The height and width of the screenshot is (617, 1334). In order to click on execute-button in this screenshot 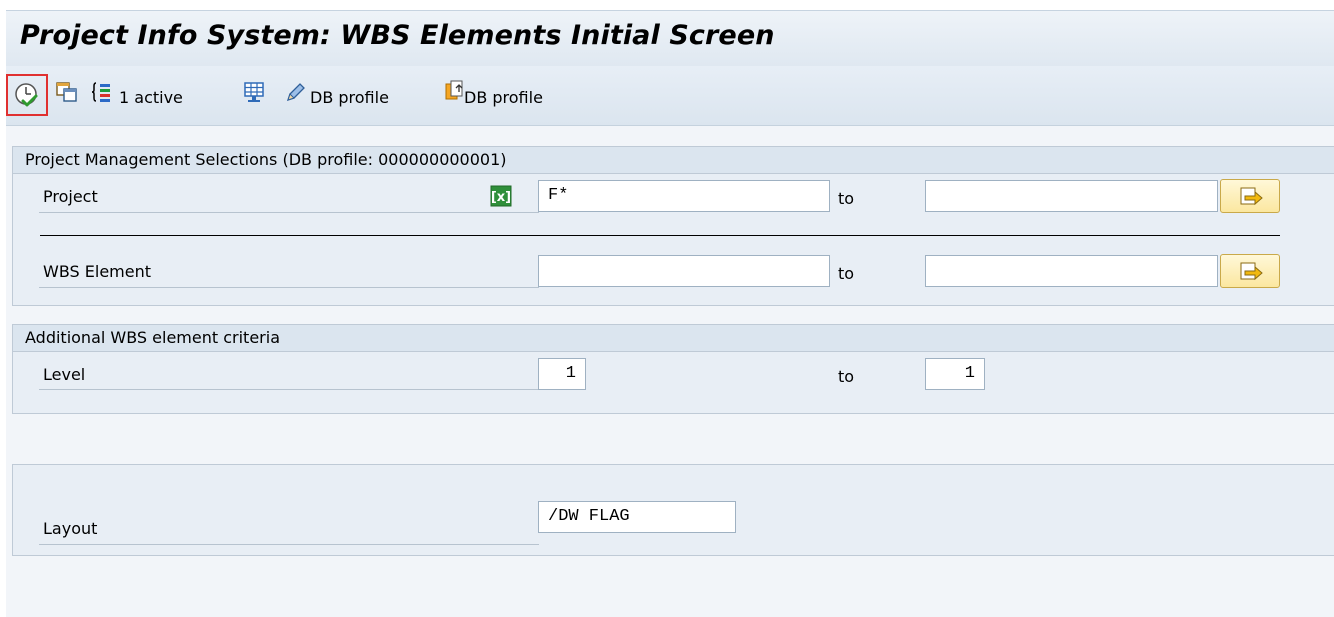, I will do `click(27, 95)`.